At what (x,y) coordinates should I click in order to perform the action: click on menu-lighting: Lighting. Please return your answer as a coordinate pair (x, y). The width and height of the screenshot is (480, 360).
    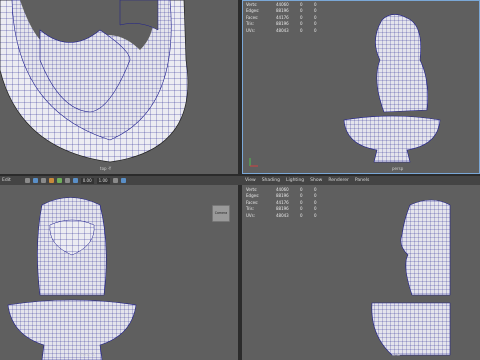
    Looking at the image, I should click on (295, 180).